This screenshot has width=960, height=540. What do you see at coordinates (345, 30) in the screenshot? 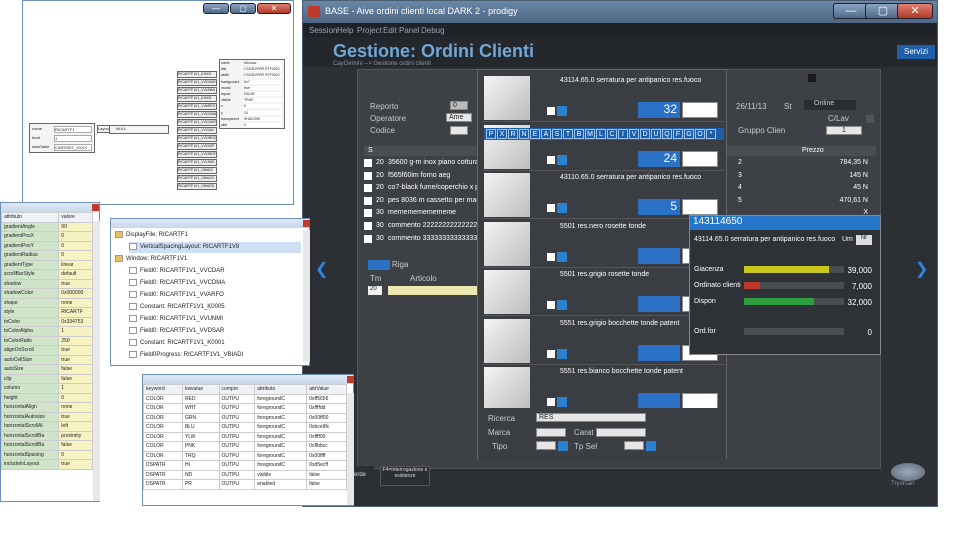
I see `menu-help: Help` at bounding box center [345, 30].